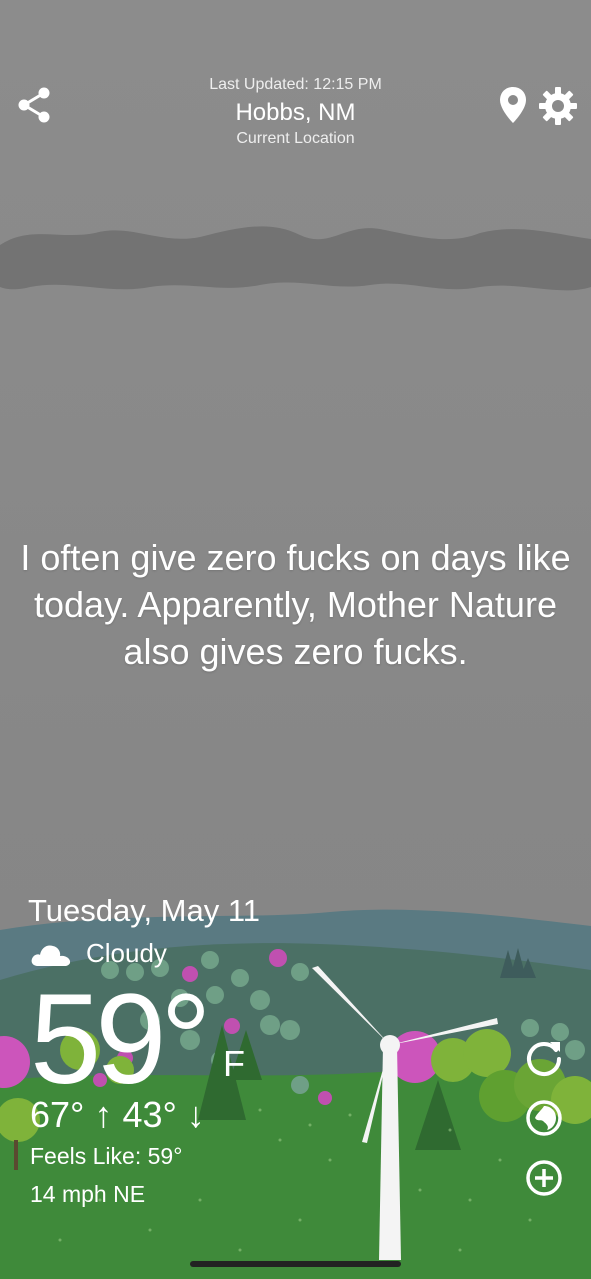 The height and width of the screenshot is (1279, 591). I want to click on location-pin-icon, so click(513, 105).